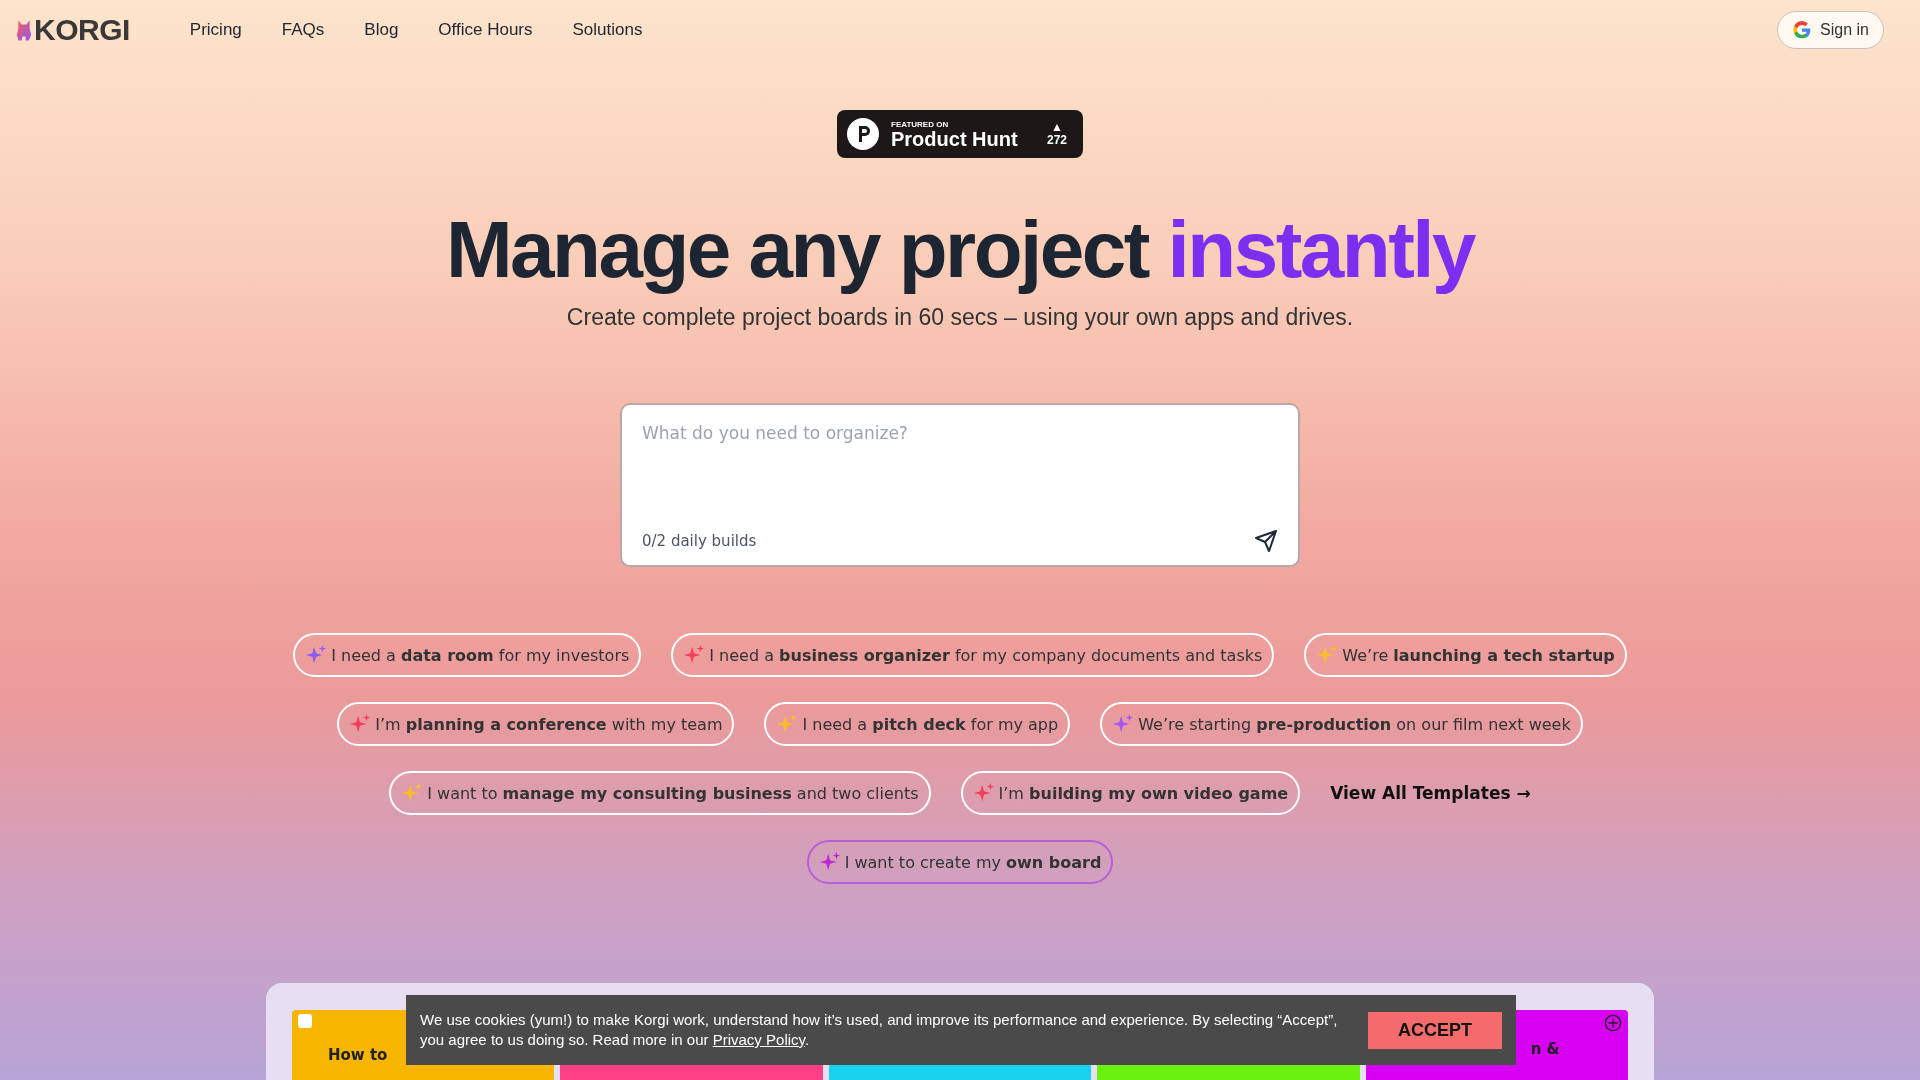 Image resolution: width=1920 pixels, height=1080 pixels. Describe the element at coordinates (536, 724) in the screenshot. I see `suggestion-chip: I’m planning a conference with my team` at that location.